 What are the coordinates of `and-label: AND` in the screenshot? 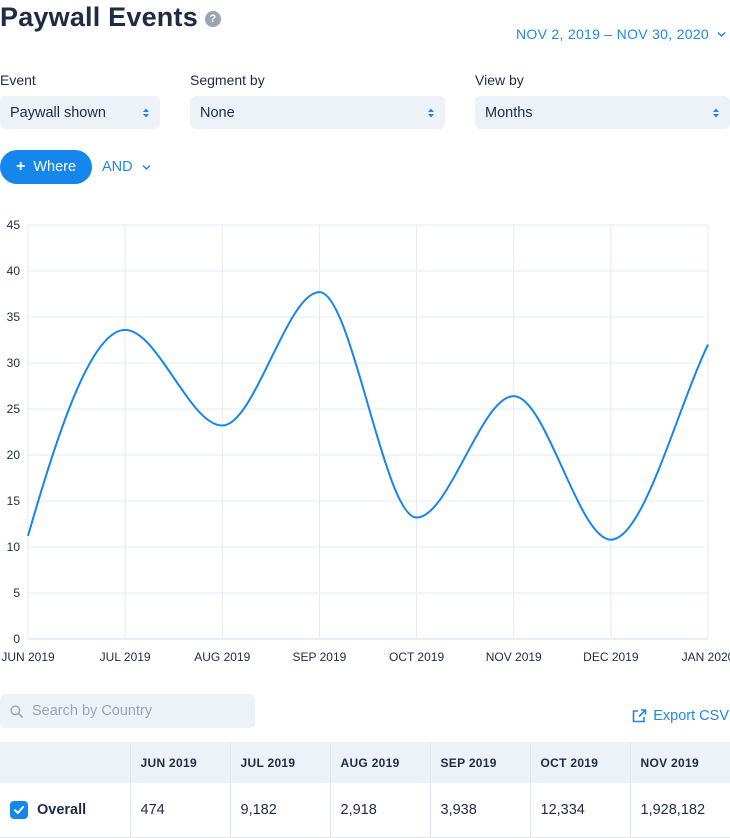 It's located at (117, 167).